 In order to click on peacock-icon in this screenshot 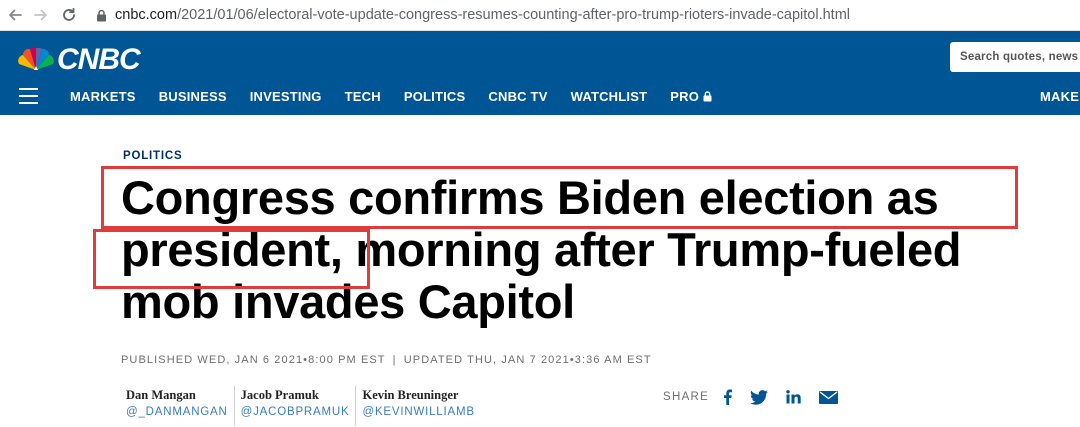, I will do `click(36, 59)`.